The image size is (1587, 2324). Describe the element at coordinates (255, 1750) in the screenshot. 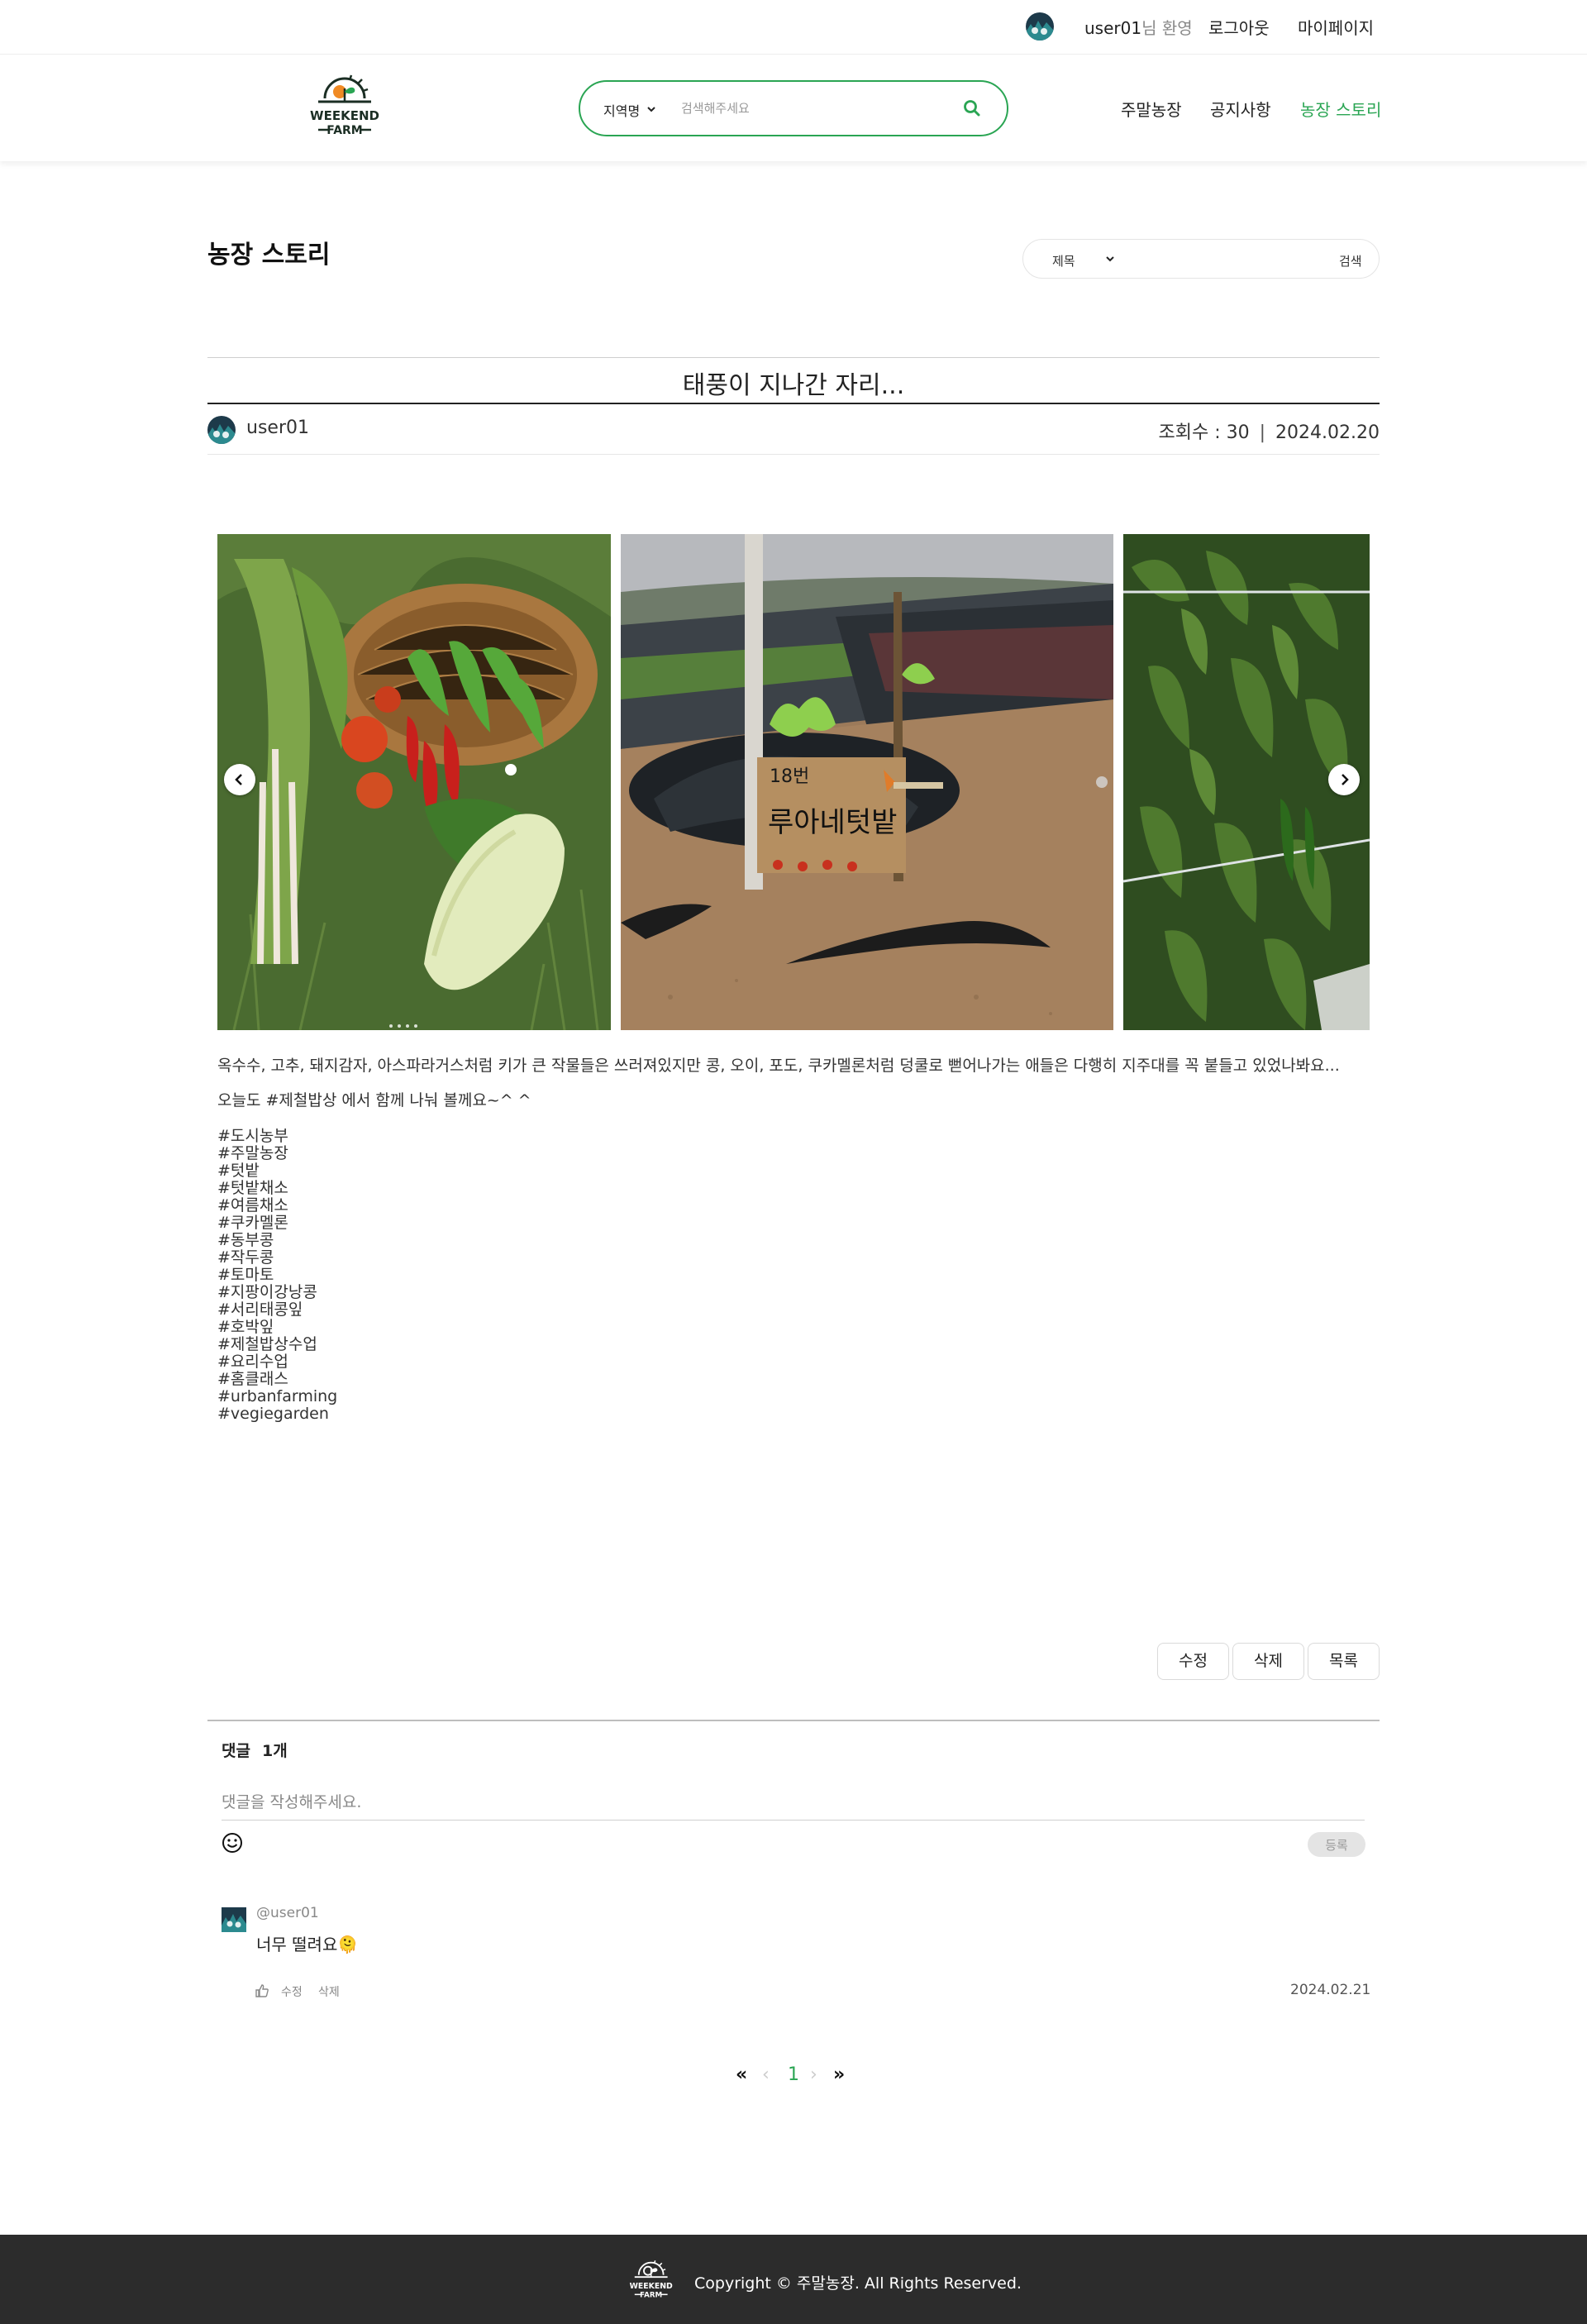

I see `comment-count: 댓글 1개` at that location.